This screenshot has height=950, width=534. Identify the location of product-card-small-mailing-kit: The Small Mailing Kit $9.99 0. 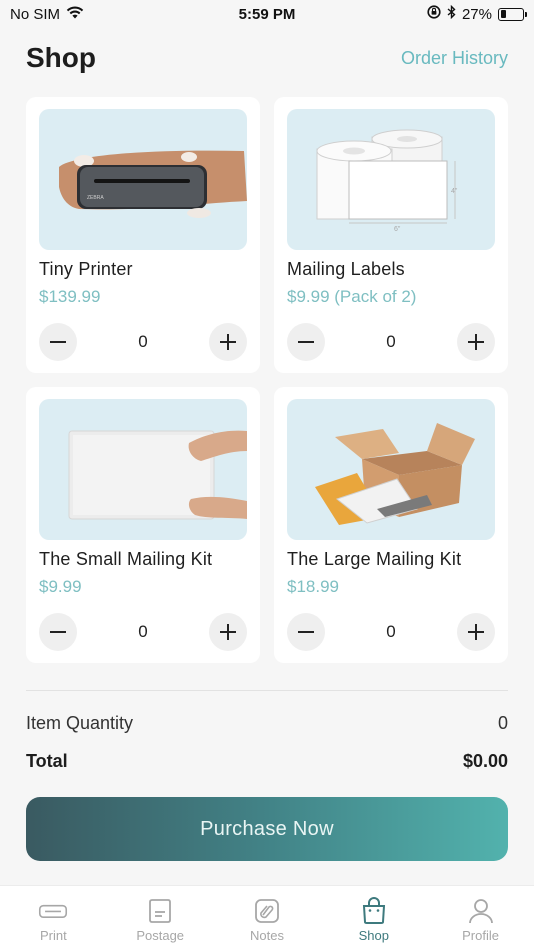
(143, 525).